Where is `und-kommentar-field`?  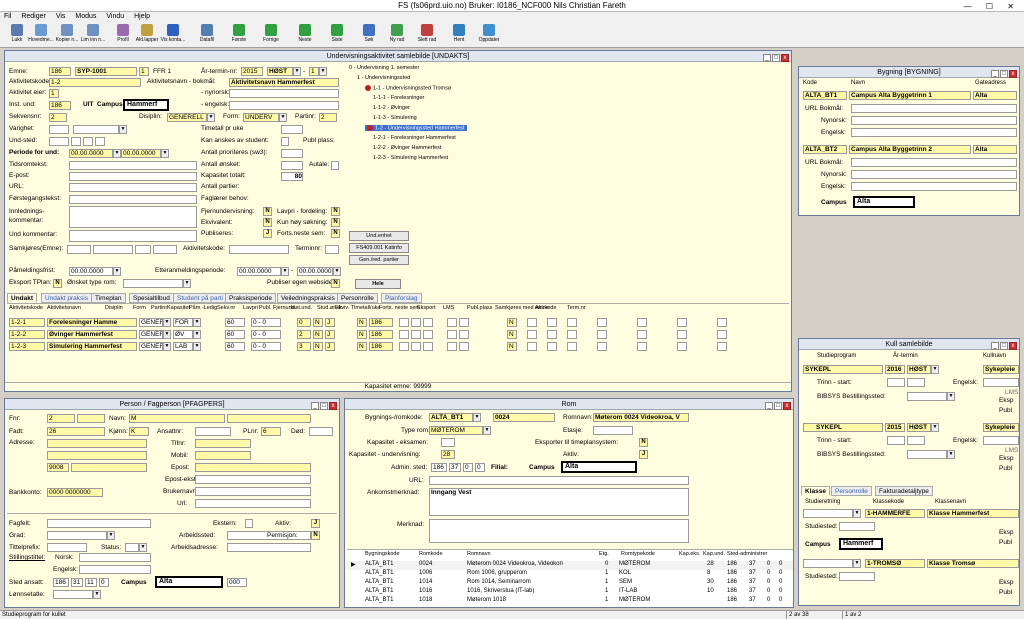
und-kommentar-field is located at coordinates (133, 236).